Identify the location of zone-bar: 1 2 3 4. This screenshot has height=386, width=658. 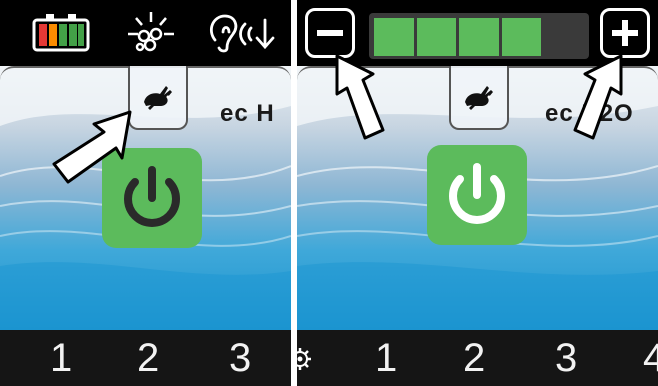
(477, 358).